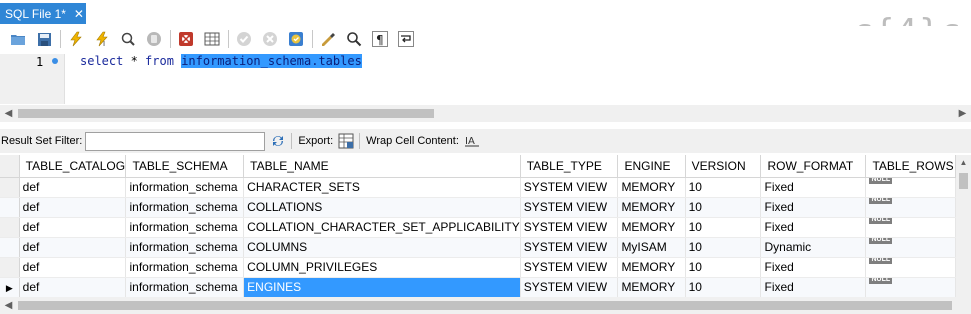 Image resolution: width=971 pixels, height=314 pixels. What do you see at coordinates (346, 141) in the screenshot?
I see `export-icon` at bounding box center [346, 141].